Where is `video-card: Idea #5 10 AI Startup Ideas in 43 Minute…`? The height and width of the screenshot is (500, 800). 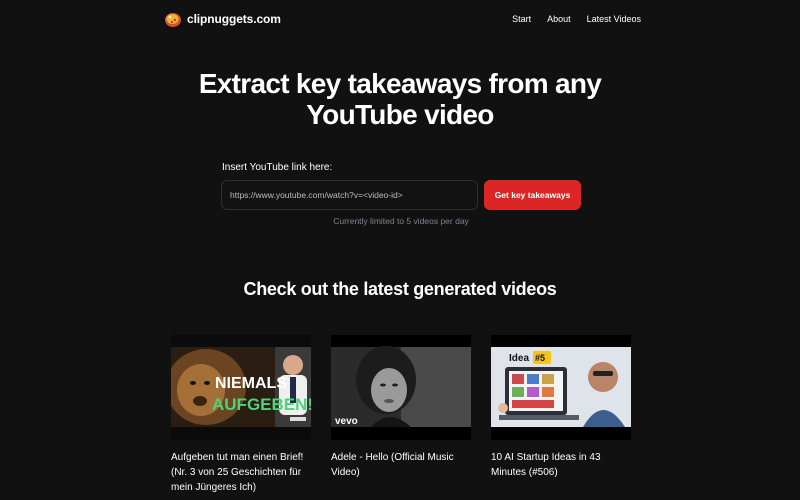 video-card: Idea #5 10 AI Startup Ideas in 43 Minute… is located at coordinates (561, 407).